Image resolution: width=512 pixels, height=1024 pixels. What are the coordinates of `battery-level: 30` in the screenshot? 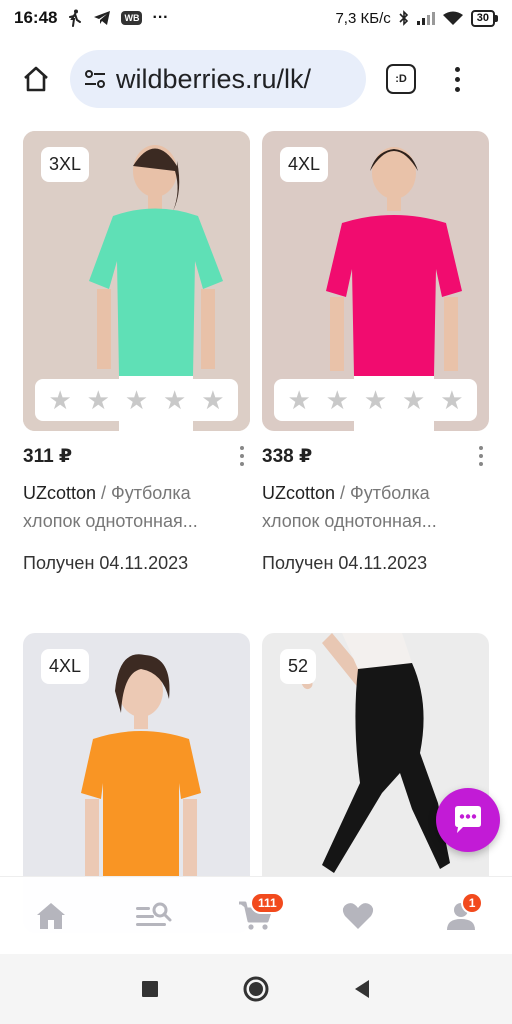 It's located at (482, 18).